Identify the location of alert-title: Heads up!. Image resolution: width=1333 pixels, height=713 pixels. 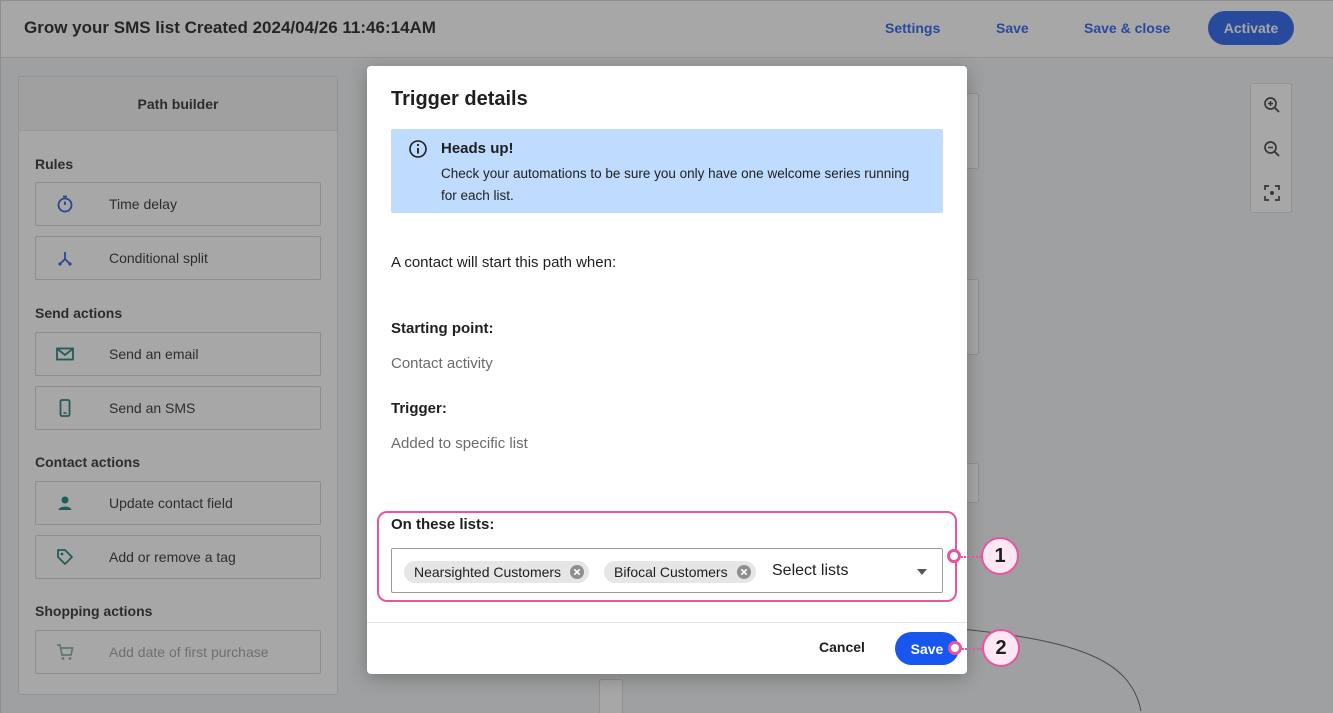
(477, 148).